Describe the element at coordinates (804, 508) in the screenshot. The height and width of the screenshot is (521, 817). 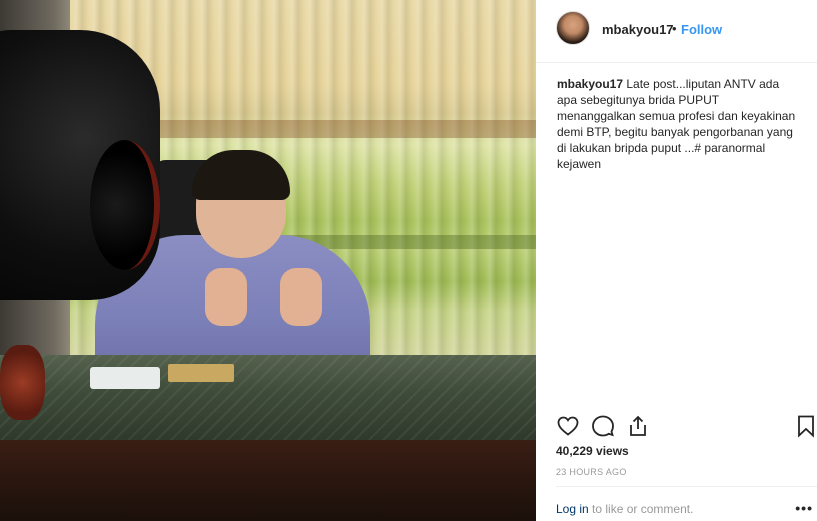
I see `more-options-icon: •••` at that location.